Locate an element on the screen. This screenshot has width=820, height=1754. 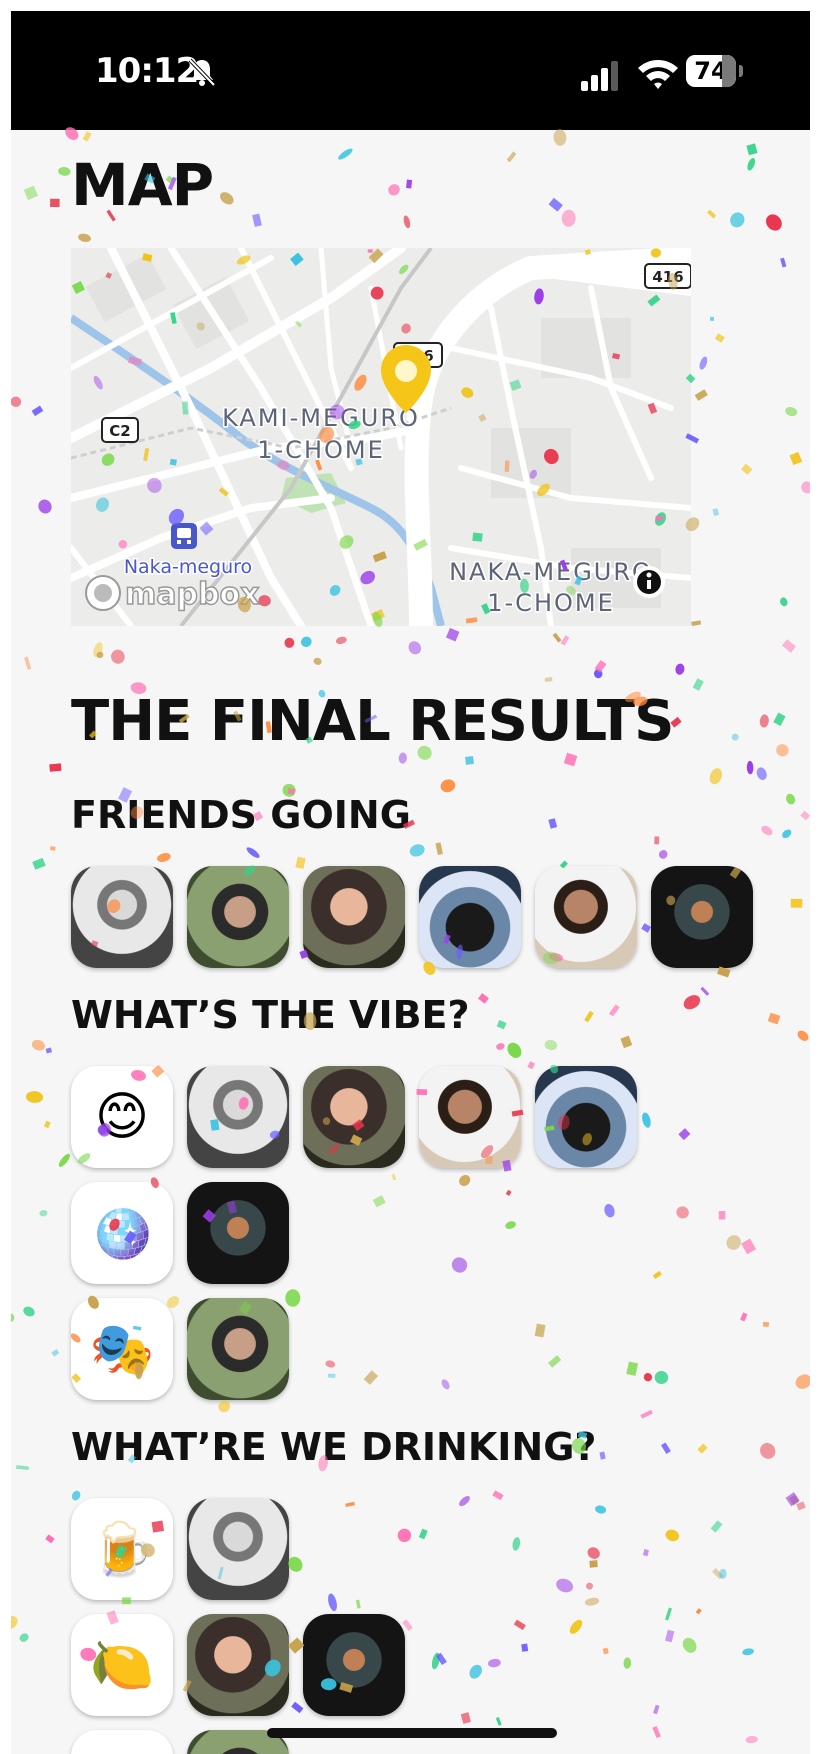
drink-emoji-beer: 🍺 is located at coordinates (122, 1549).